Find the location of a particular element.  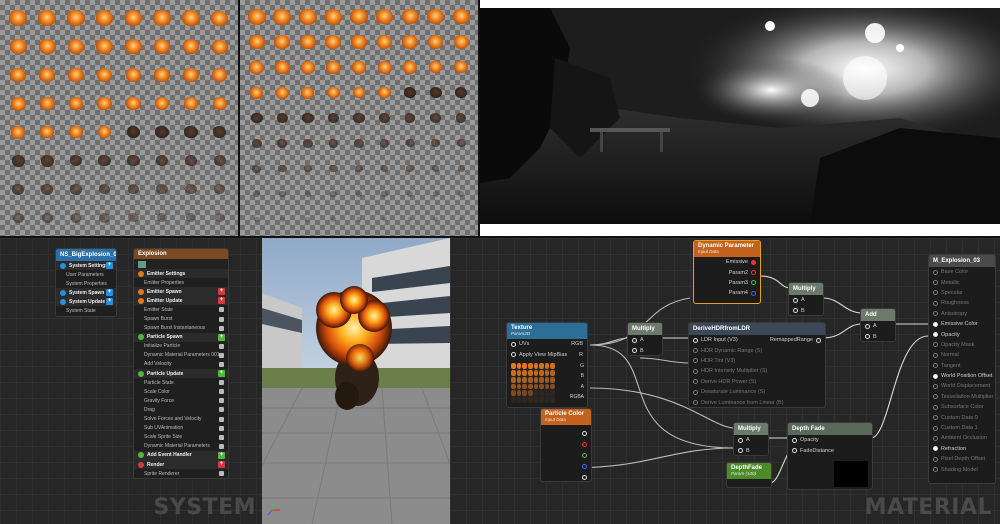

result-header: M_Explosion_03 is located at coordinates (962, 261).